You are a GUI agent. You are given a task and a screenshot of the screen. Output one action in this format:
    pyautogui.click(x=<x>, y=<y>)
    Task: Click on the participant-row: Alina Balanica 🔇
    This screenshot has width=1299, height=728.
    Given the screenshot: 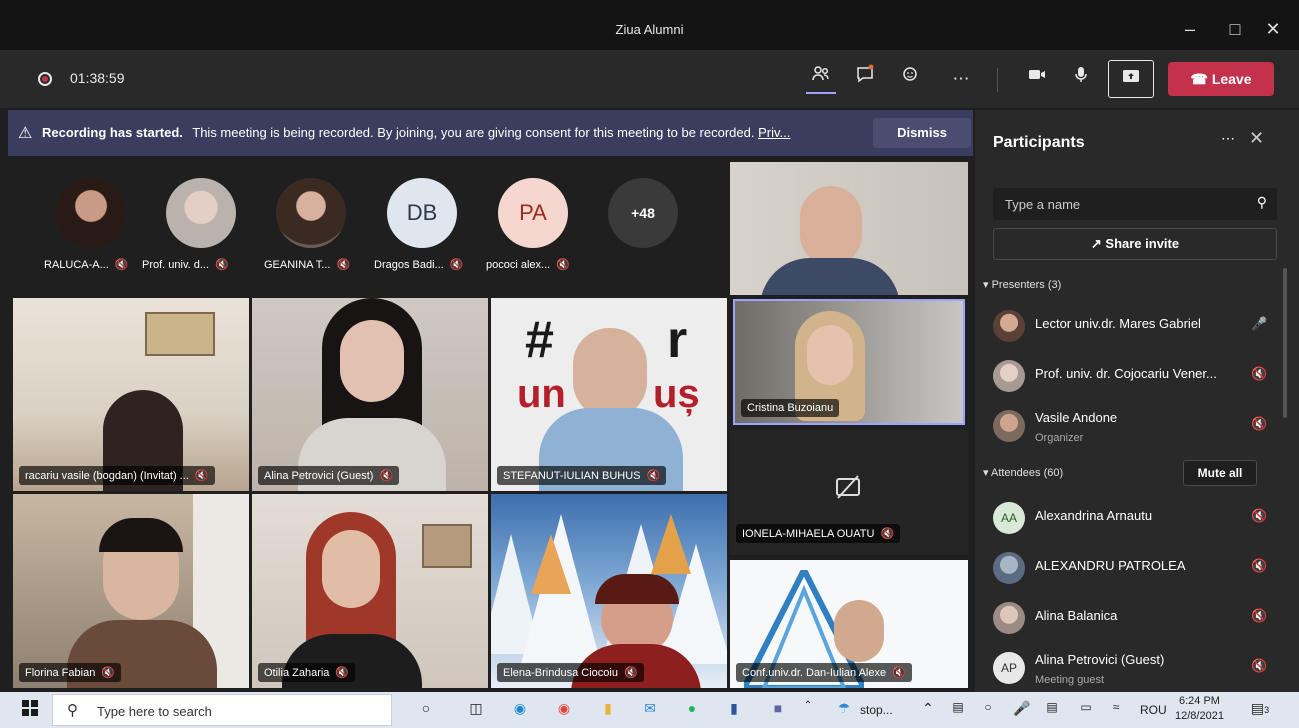 What is the action you would take?
    pyautogui.click(x=1133, y=618)
    